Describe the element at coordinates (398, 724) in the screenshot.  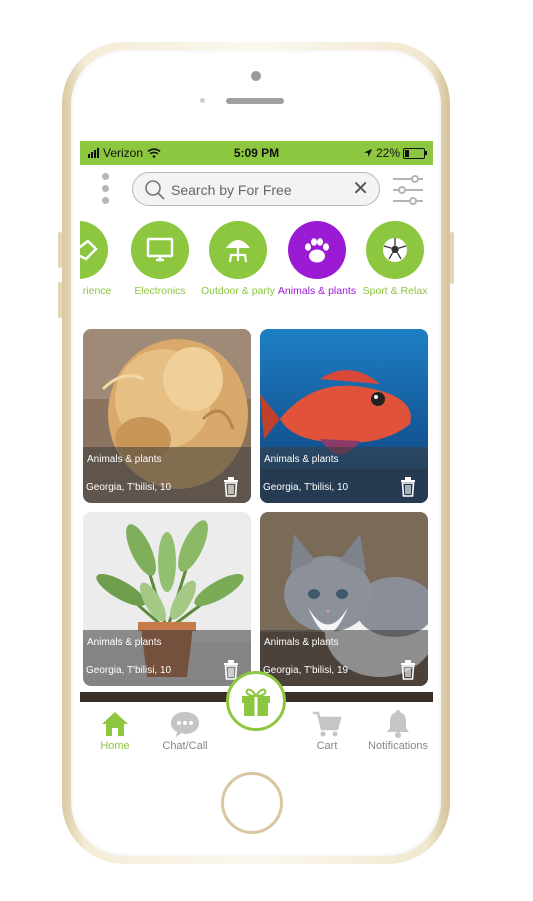
I see `bell-icon` at that location.